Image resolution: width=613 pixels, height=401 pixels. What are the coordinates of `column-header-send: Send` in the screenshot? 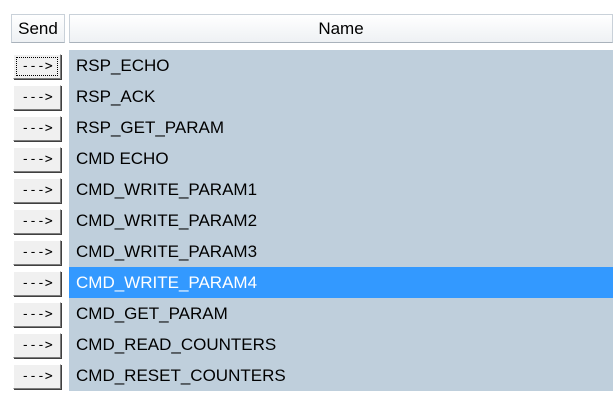 It's located at (38, 28).